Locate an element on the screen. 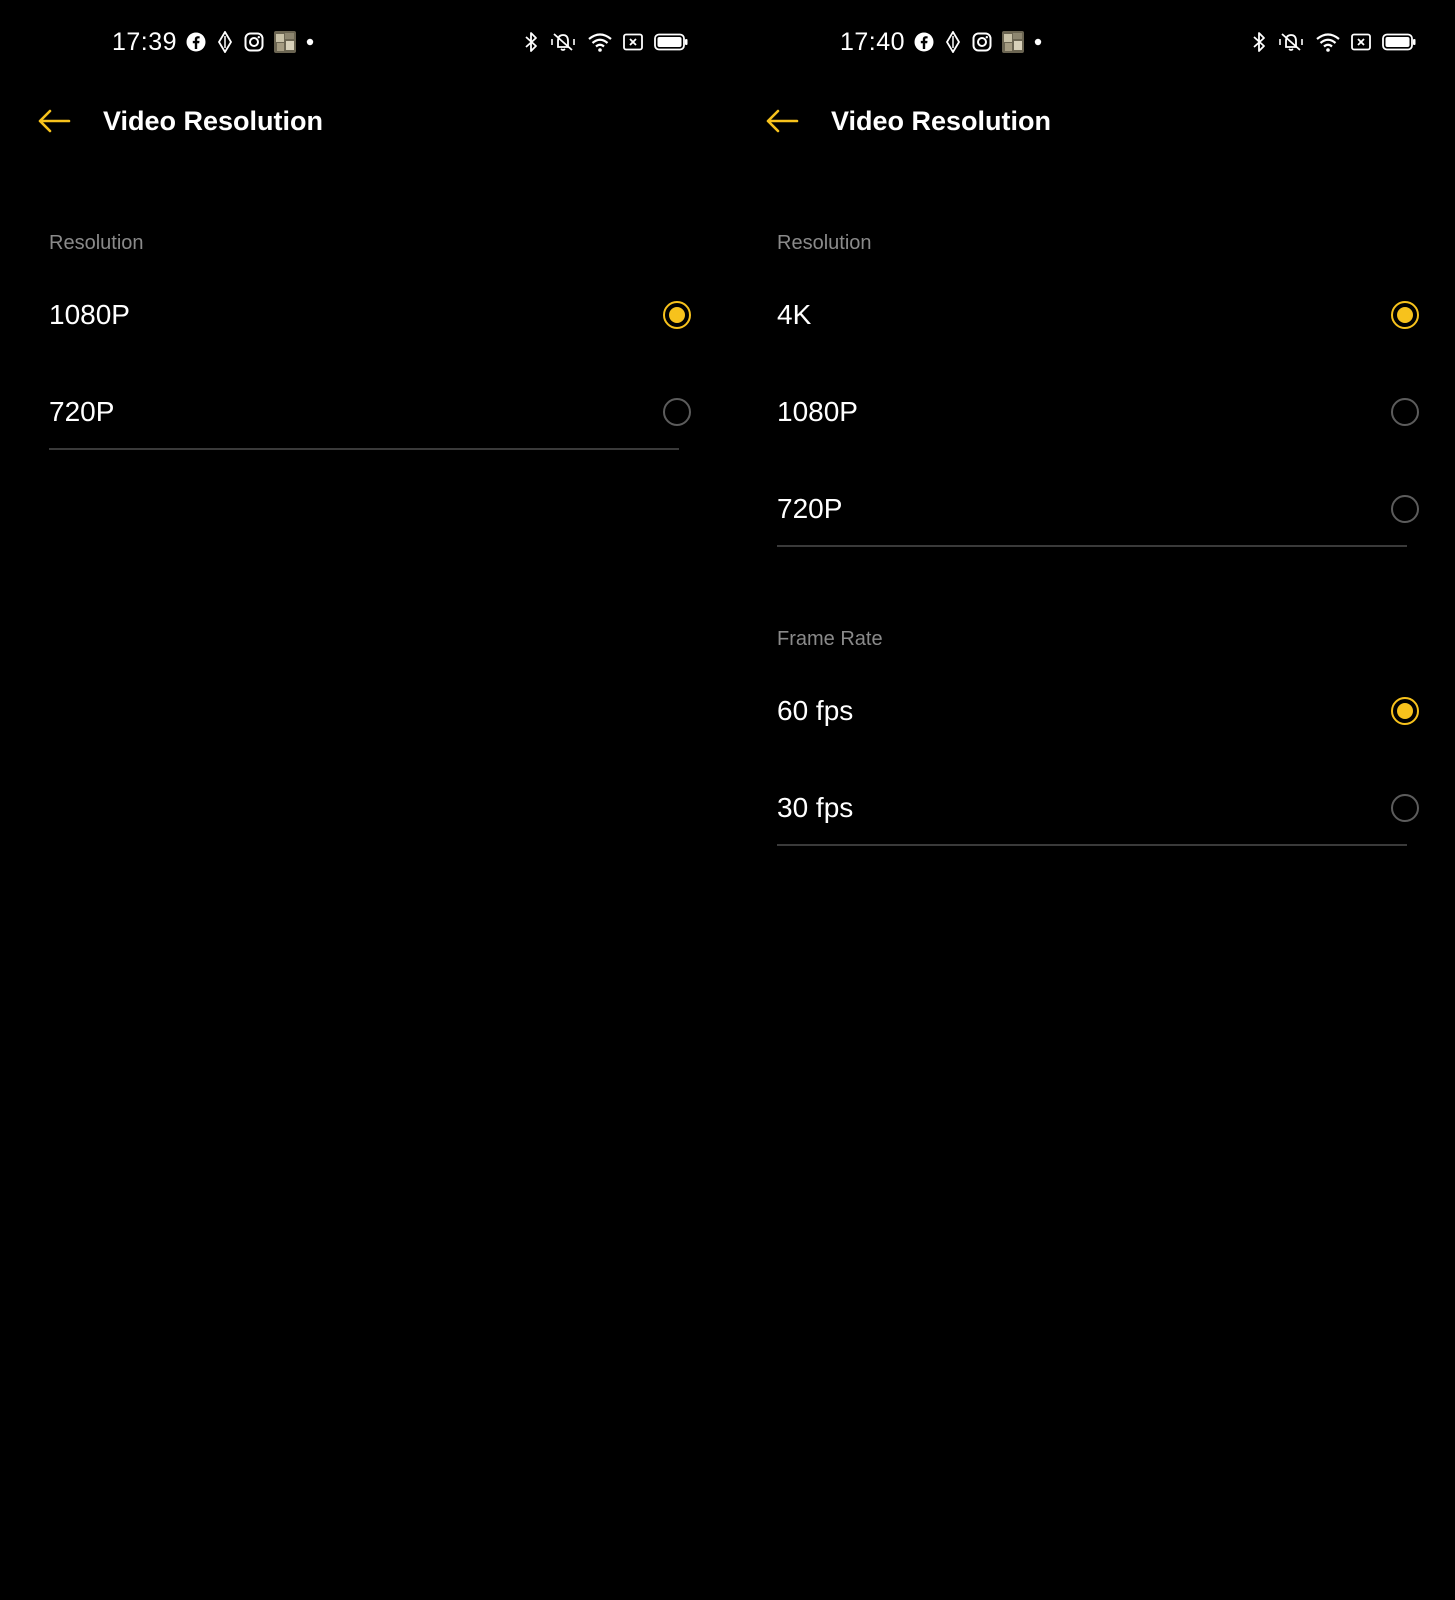  option-label: 30 fps is located at coordinates (815, 807).